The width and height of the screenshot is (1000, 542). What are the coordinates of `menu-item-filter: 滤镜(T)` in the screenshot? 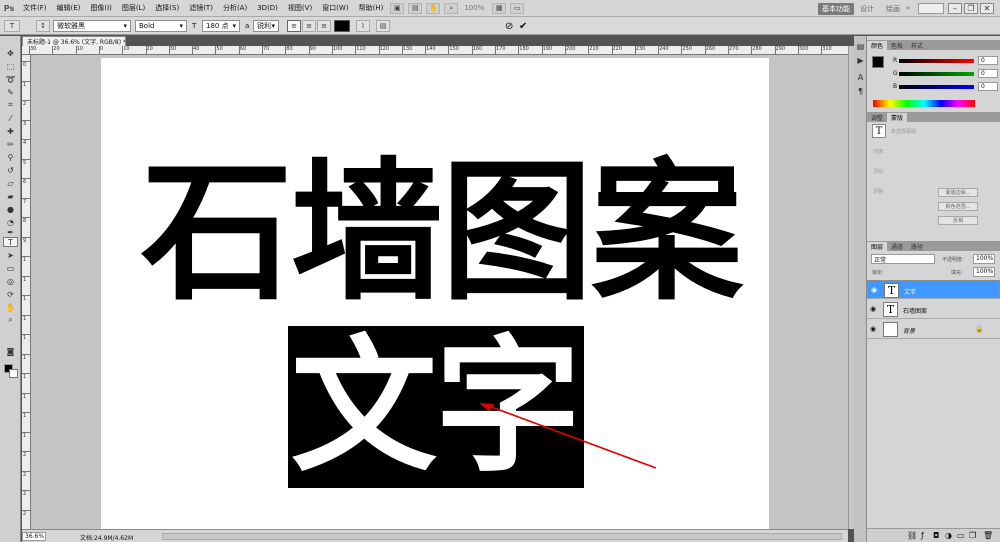 It's located at (201, 8).